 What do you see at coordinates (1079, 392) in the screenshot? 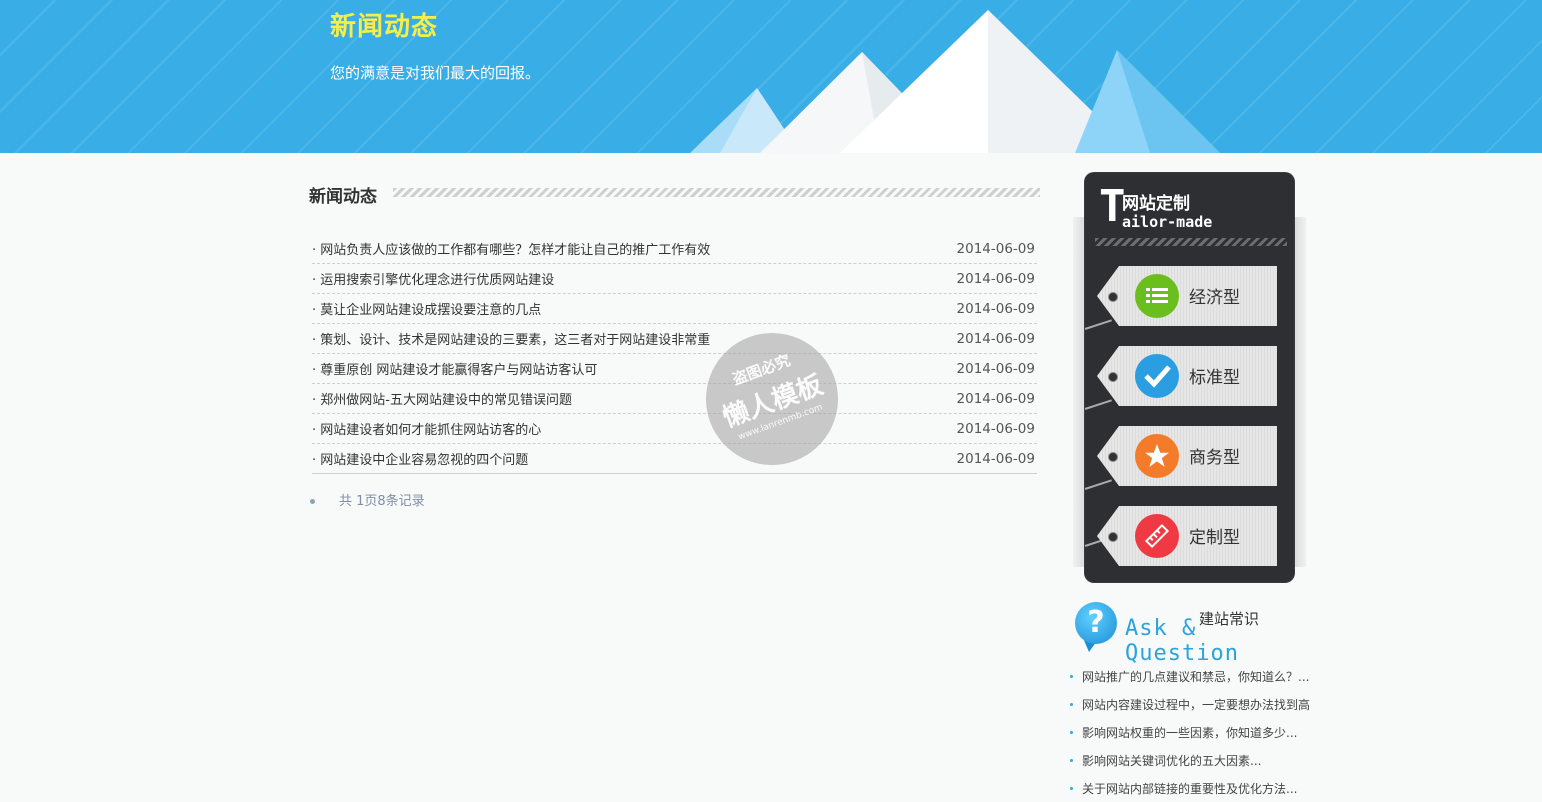
I see `panel-shadow-left` at bounding box center [1079, 392].